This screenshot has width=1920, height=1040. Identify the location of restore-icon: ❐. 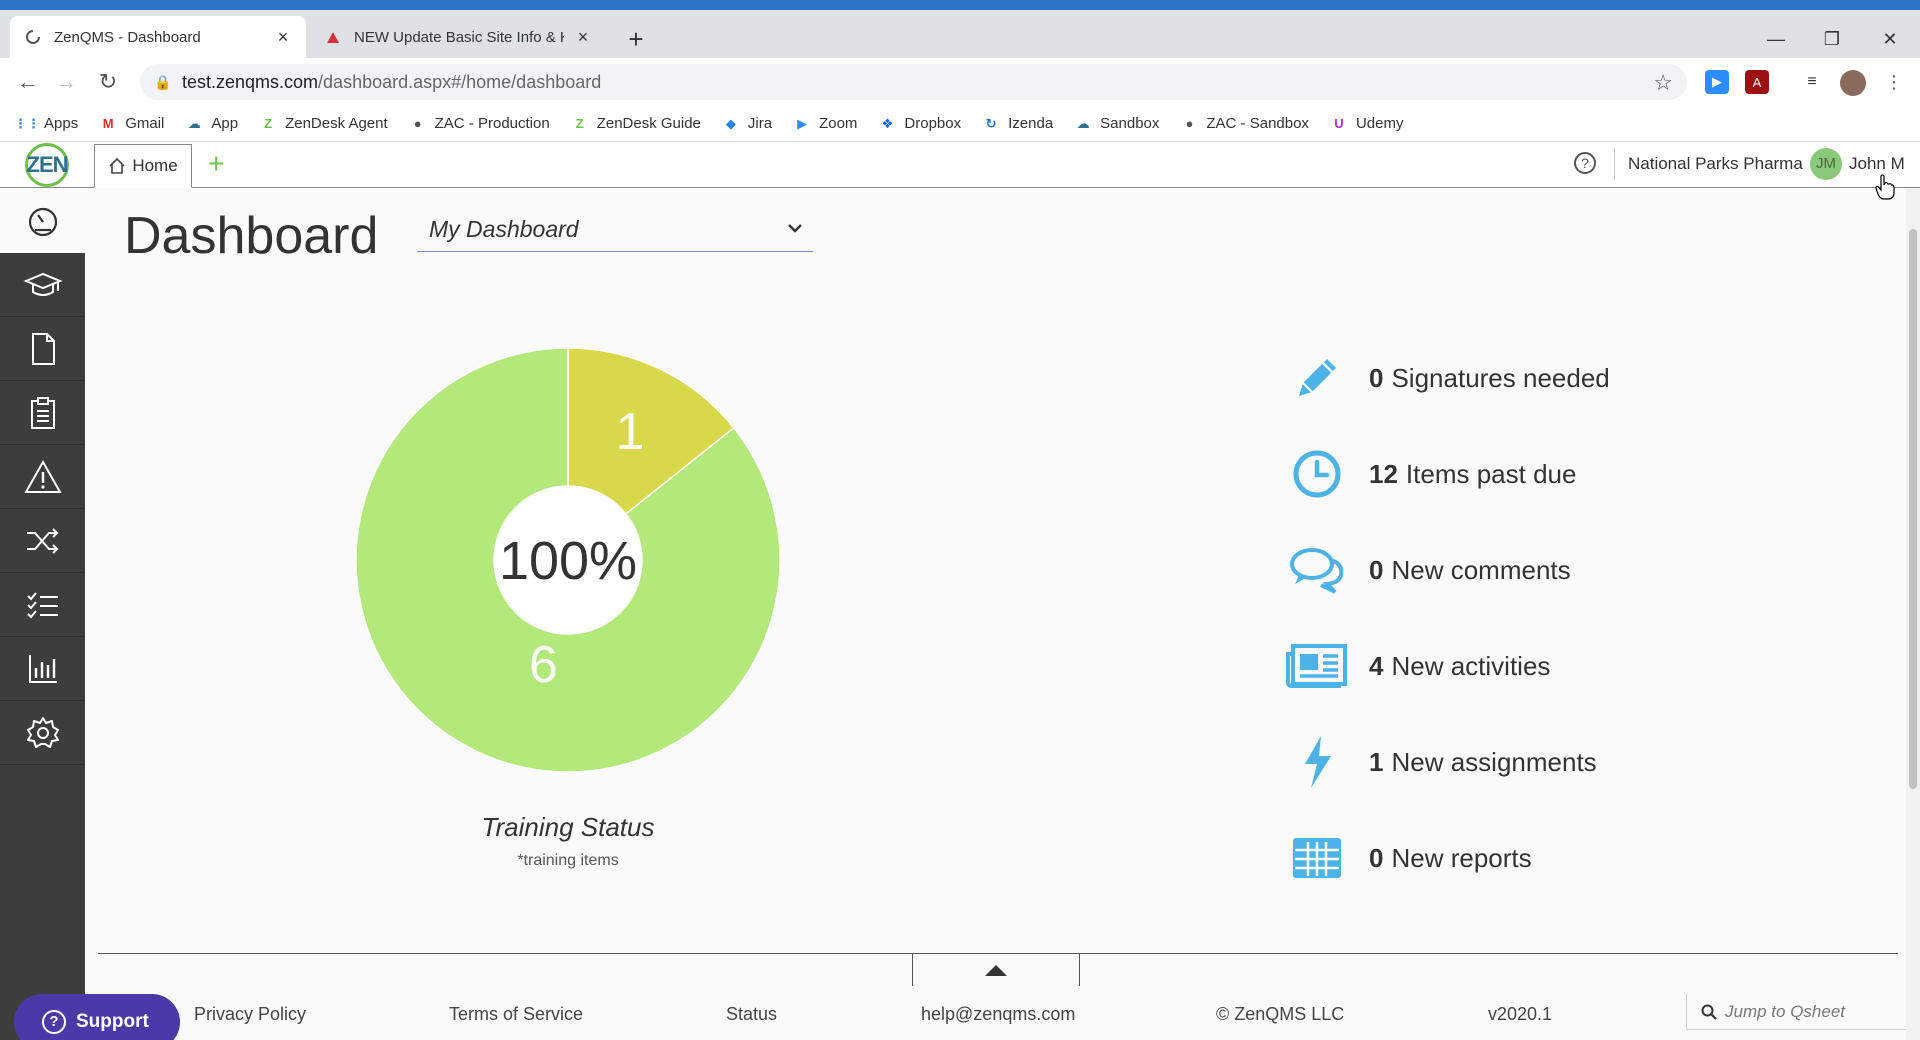
(1832, 39).